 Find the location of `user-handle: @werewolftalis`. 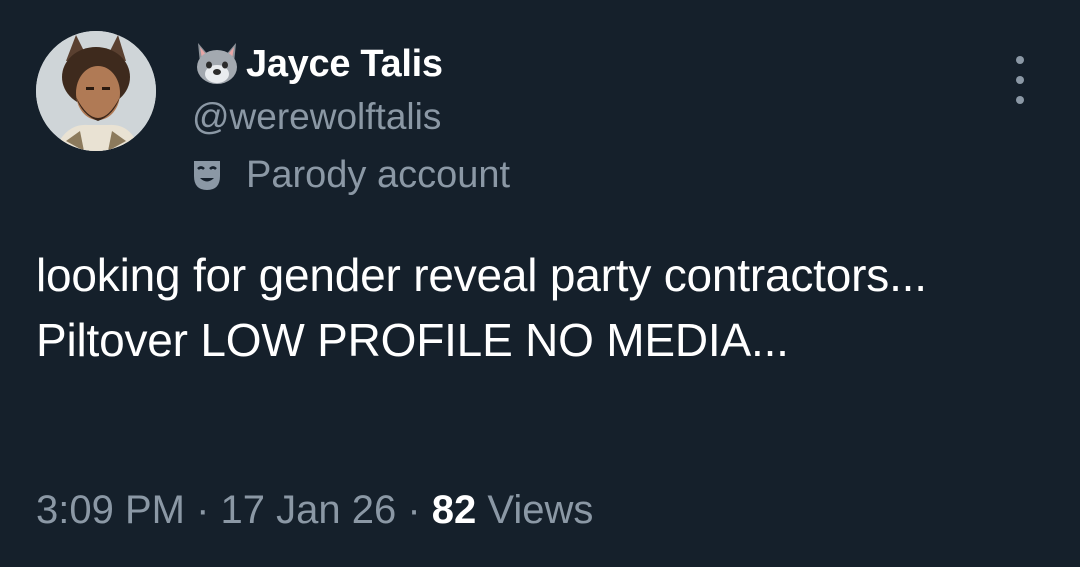

user-handle: @werewolftalis is located at coordinates (351, 117).